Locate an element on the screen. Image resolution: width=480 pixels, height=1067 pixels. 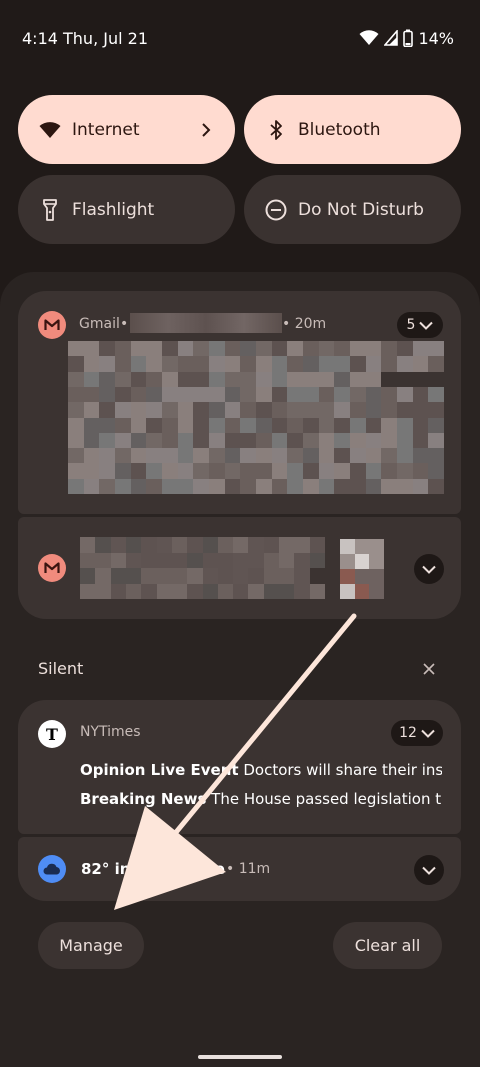
gmail-time: • 20m is located at coordinates (304, 324).